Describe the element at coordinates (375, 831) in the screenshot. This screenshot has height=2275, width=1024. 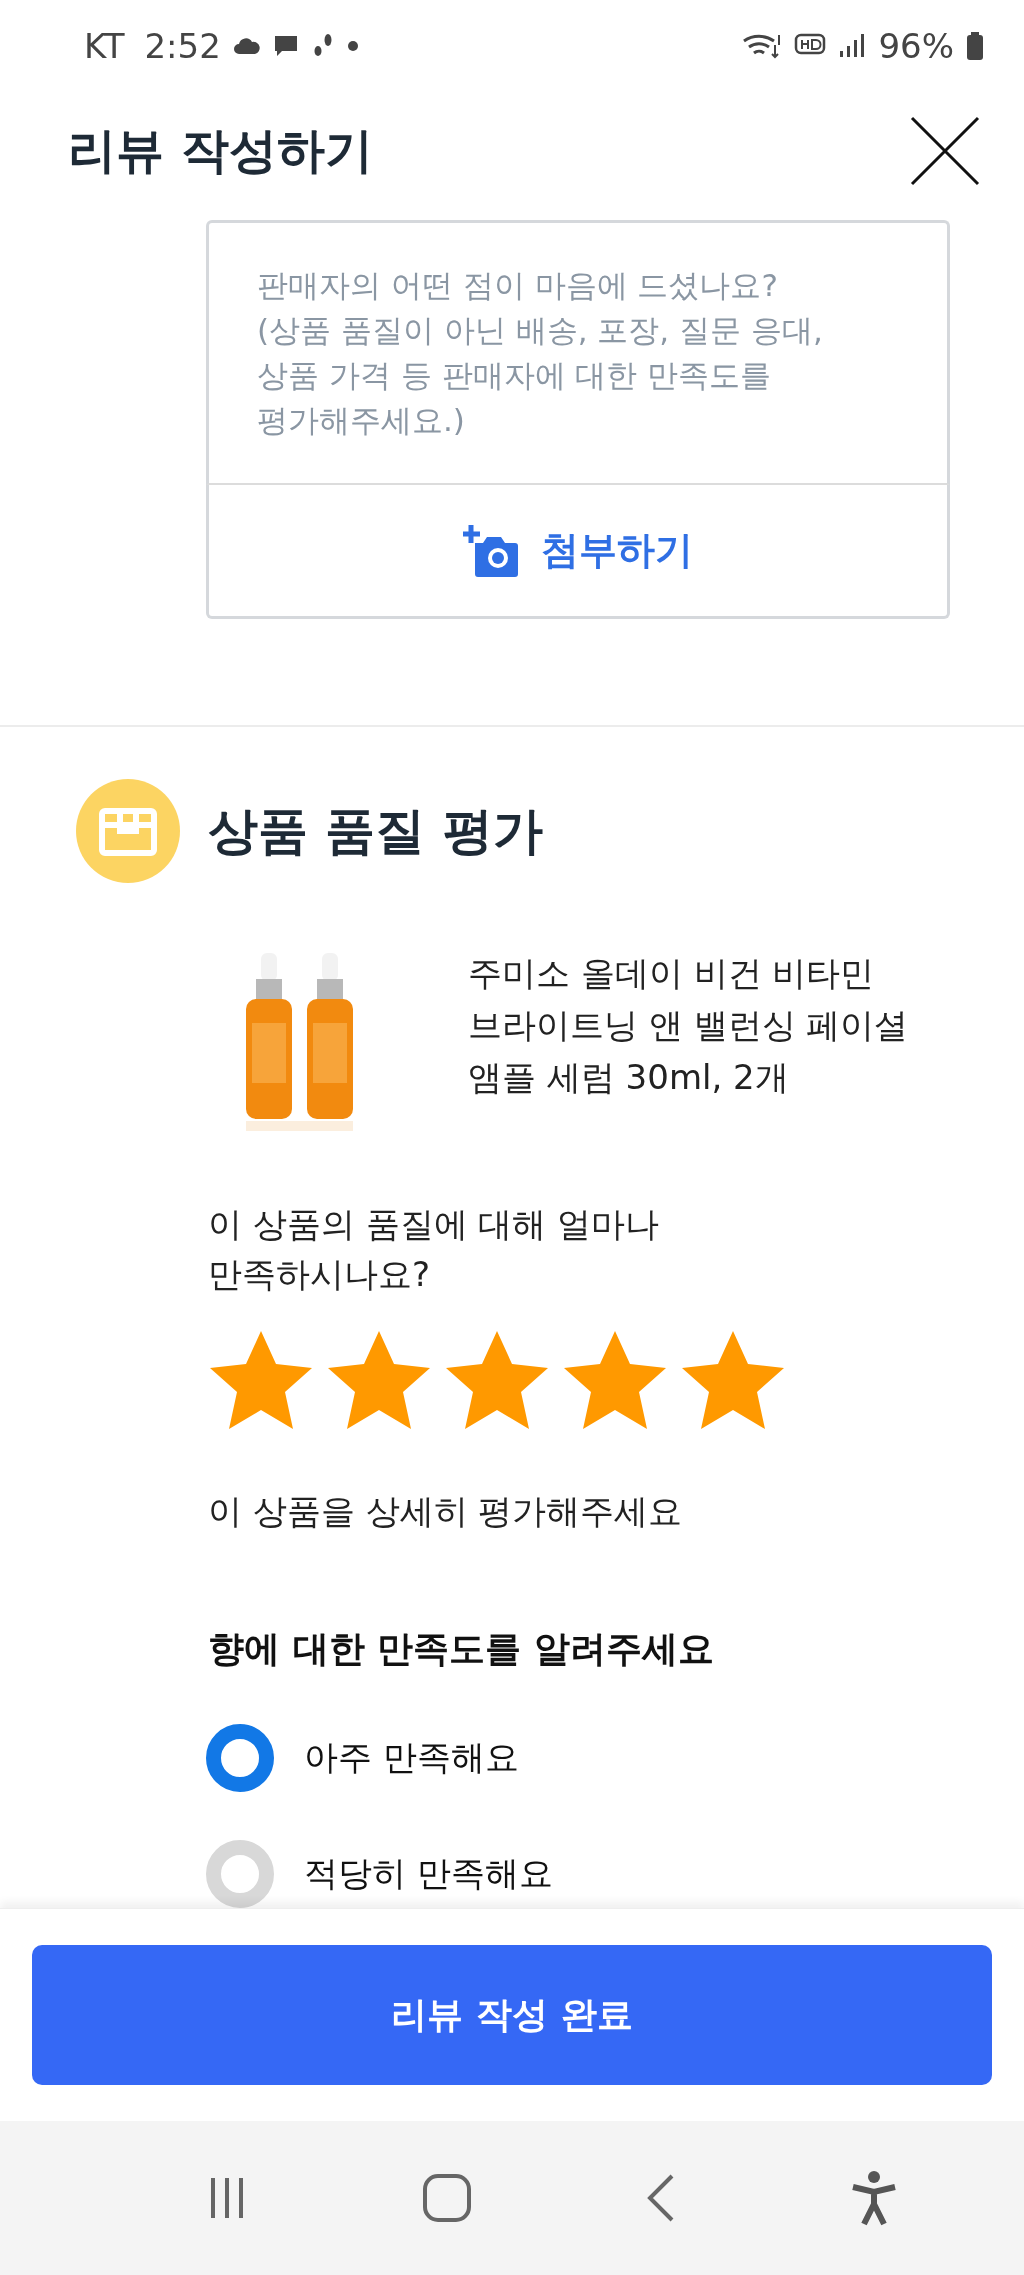
I see `section-title: 상품 품질 평가` at that location.